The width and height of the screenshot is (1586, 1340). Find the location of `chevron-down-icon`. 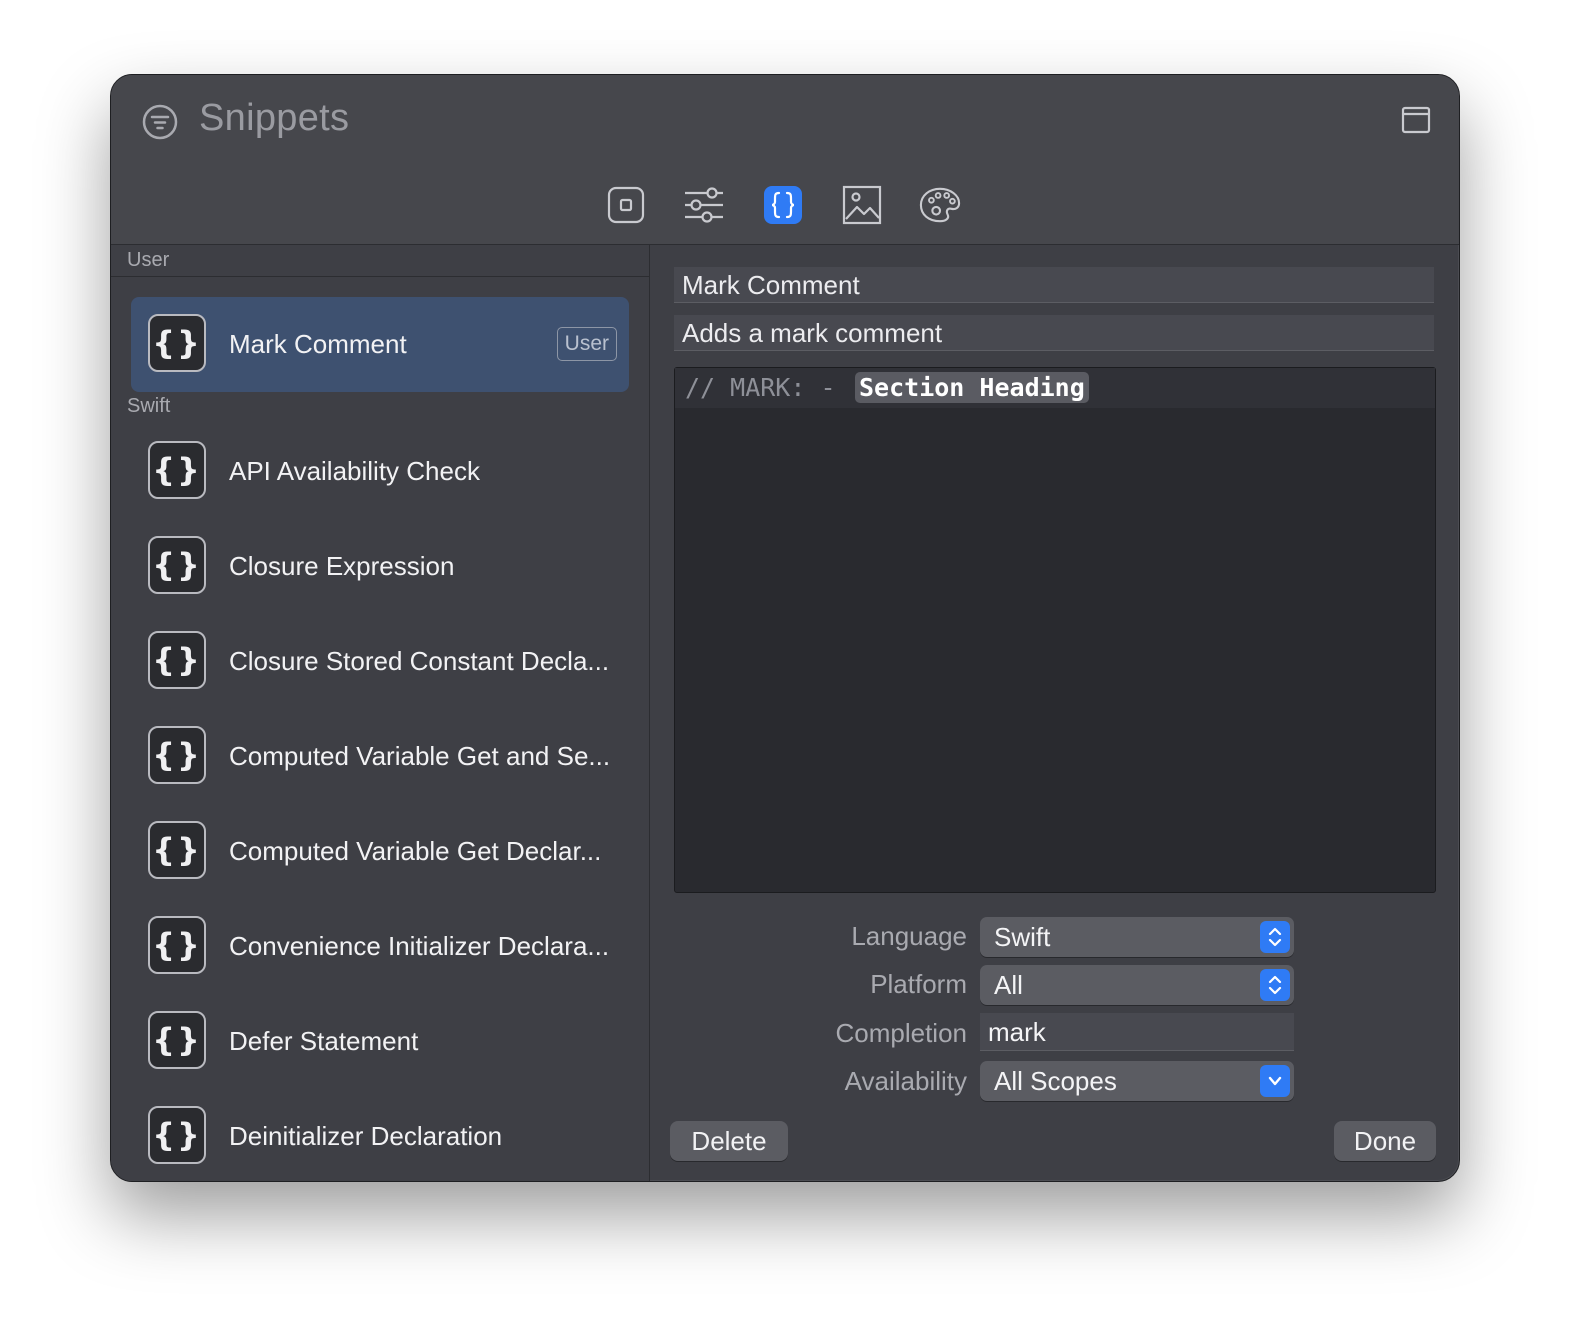

chevron-down-icon is located at coordinates (1275, 1081).